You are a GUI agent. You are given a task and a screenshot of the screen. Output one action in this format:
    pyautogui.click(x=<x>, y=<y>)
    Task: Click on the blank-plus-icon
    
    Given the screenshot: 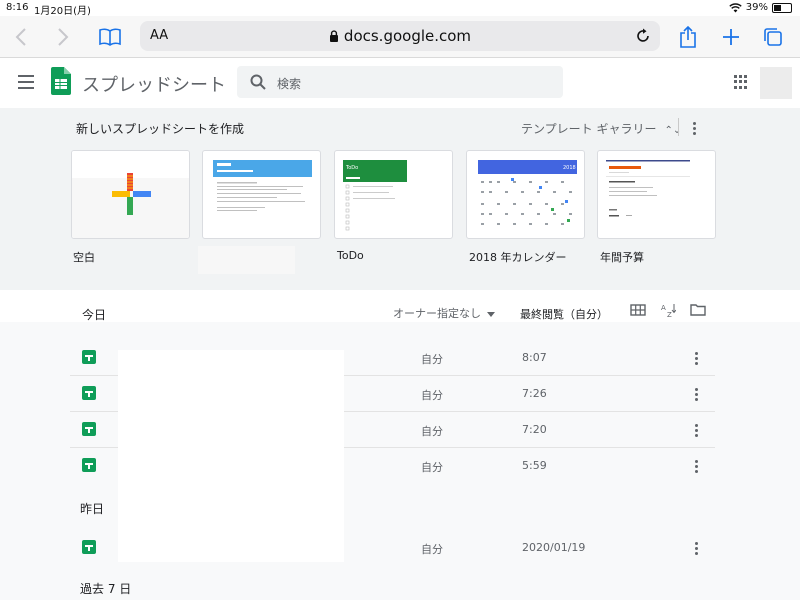 What is the action you would take?
    pyautogui.click(x=130, y=194)
    